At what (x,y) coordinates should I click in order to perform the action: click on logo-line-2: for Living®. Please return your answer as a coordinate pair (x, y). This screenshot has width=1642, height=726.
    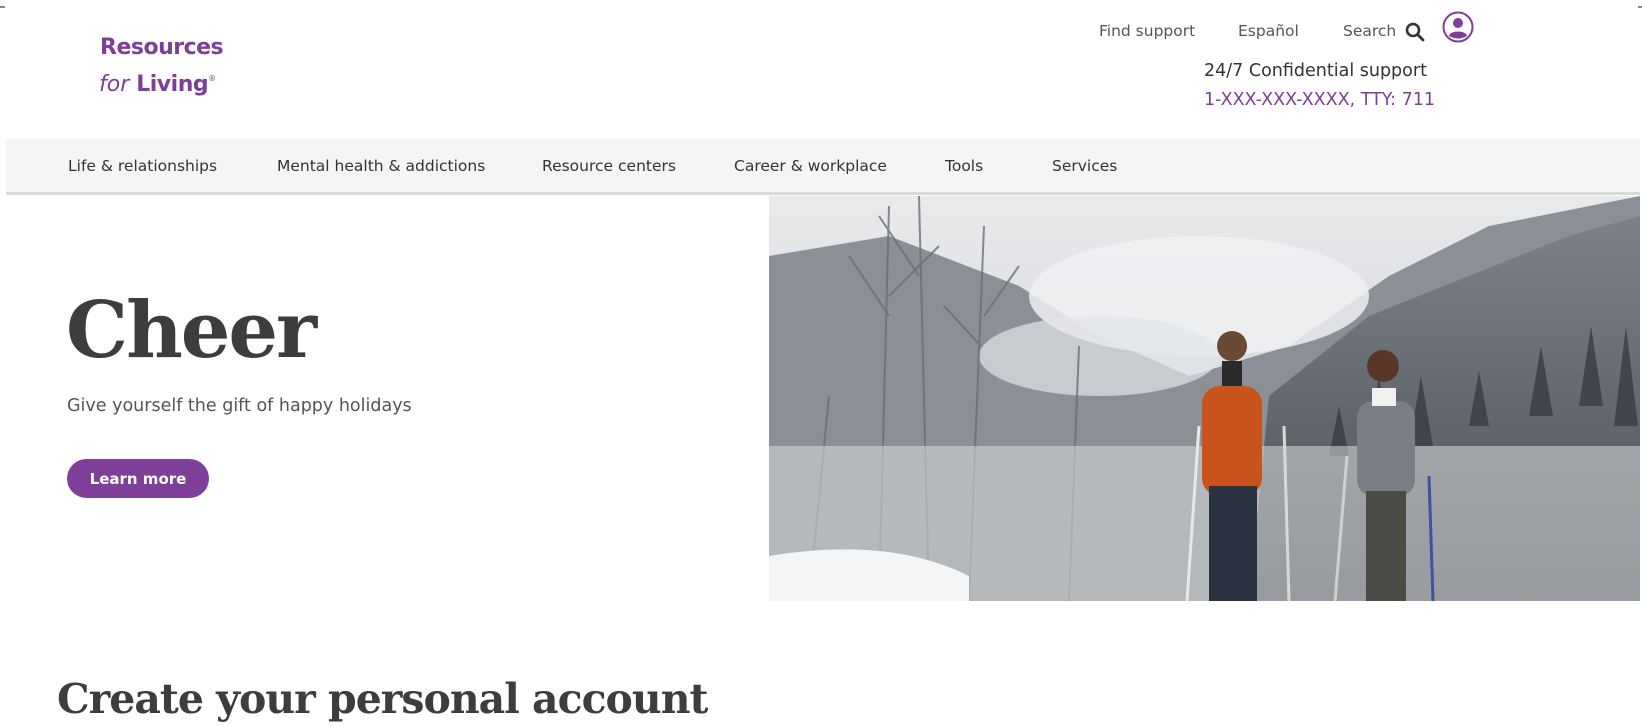
    Looking at the image, I should click on (161, 81).